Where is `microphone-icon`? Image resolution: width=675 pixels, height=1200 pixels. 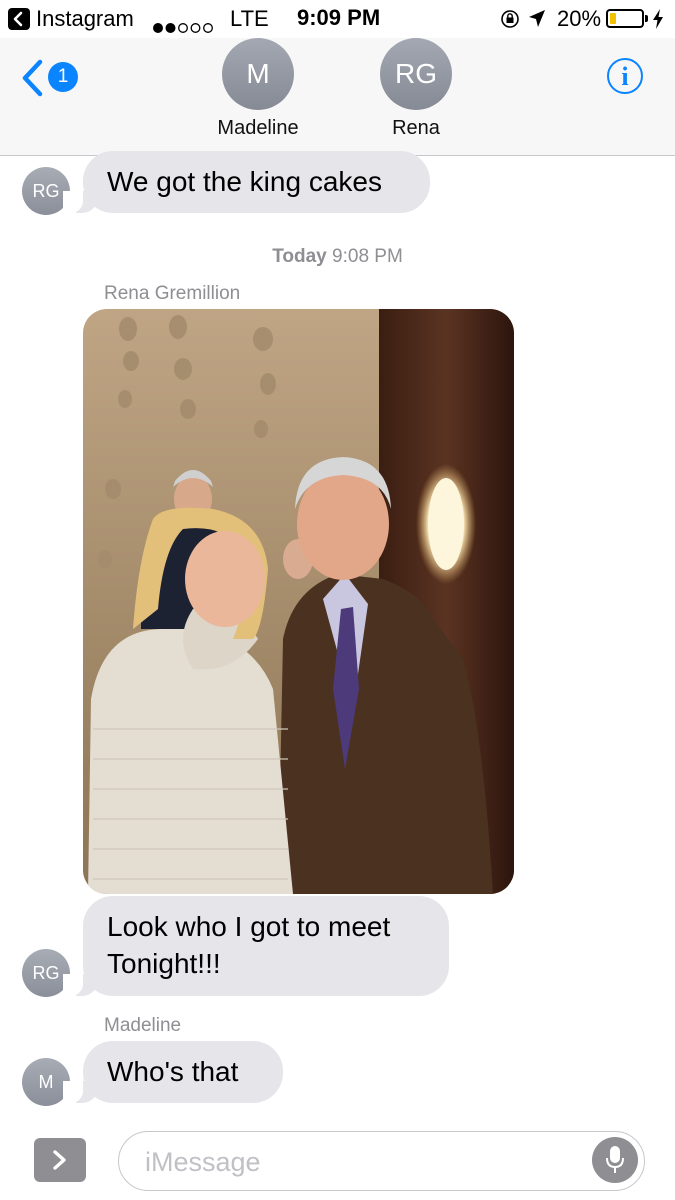 microphone-icon is located at coordinates (615, 1159).